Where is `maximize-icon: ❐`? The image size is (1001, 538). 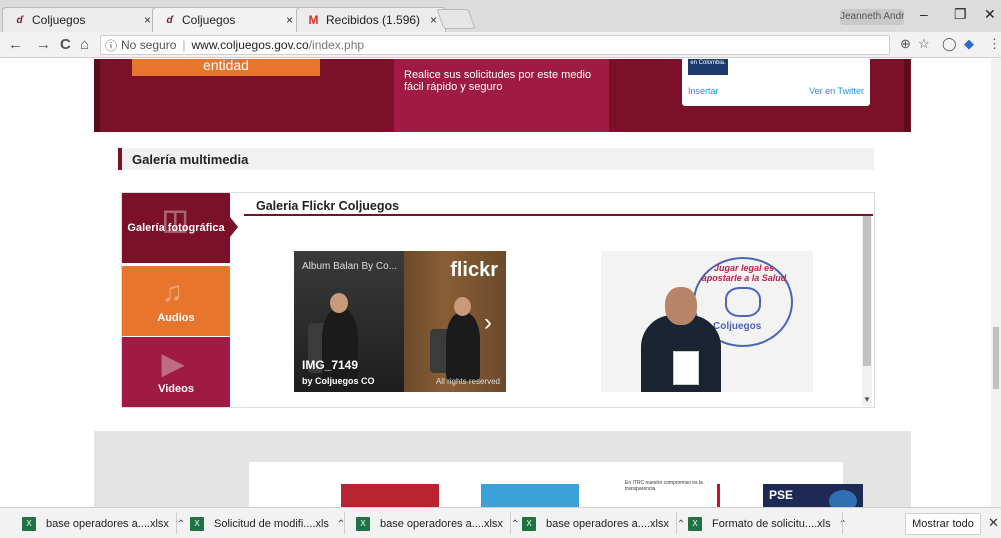
maximize-icon: ❐ is located at coordinates (960, 14).